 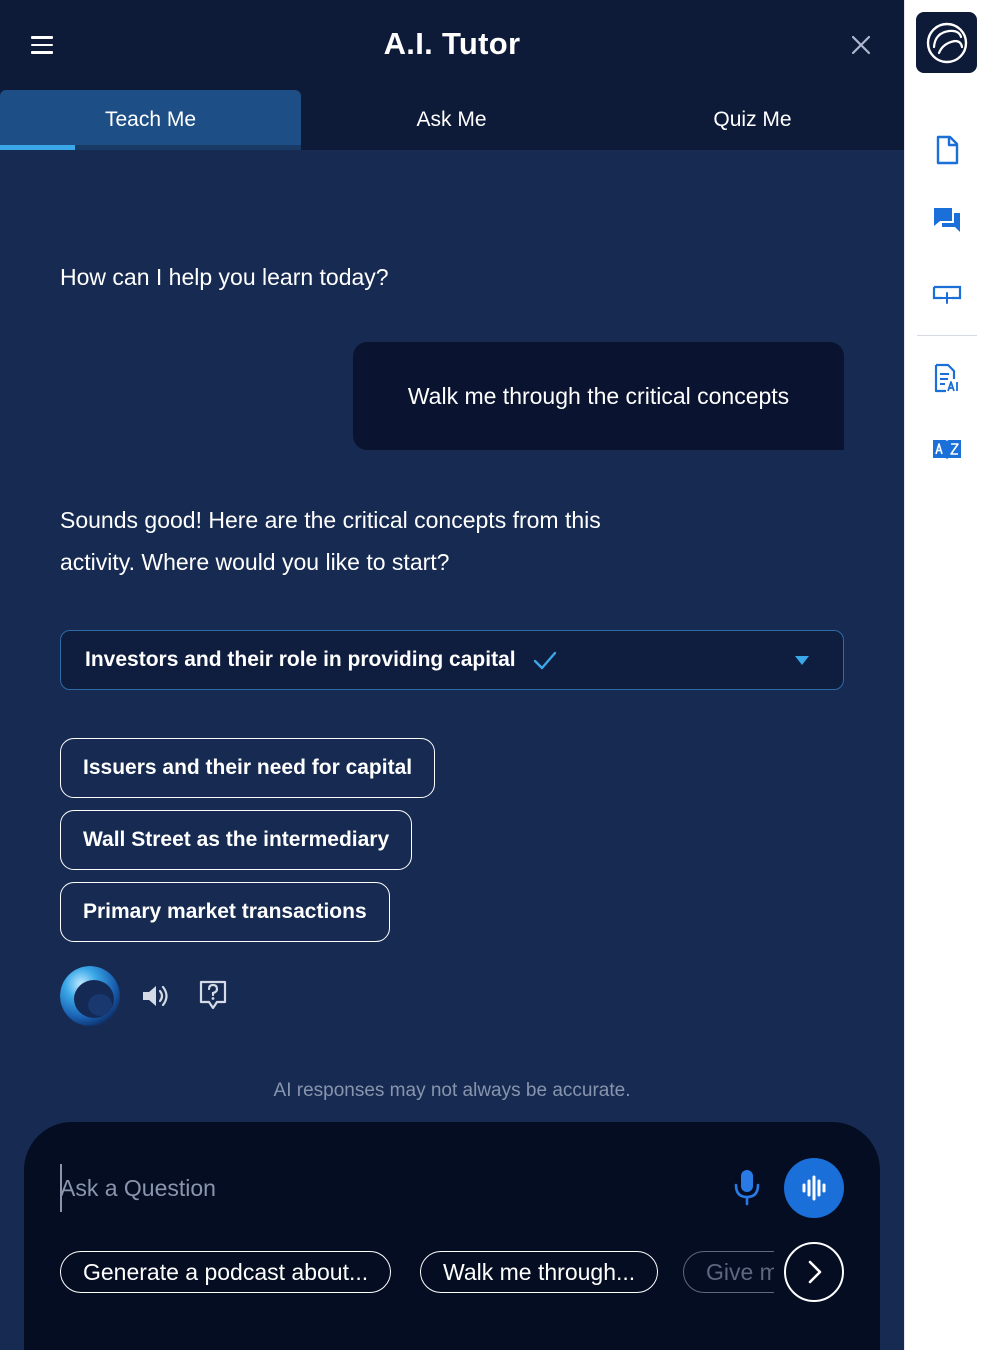 I want to click on page-title: A.I. Tutor, so click(x=452, y=43).